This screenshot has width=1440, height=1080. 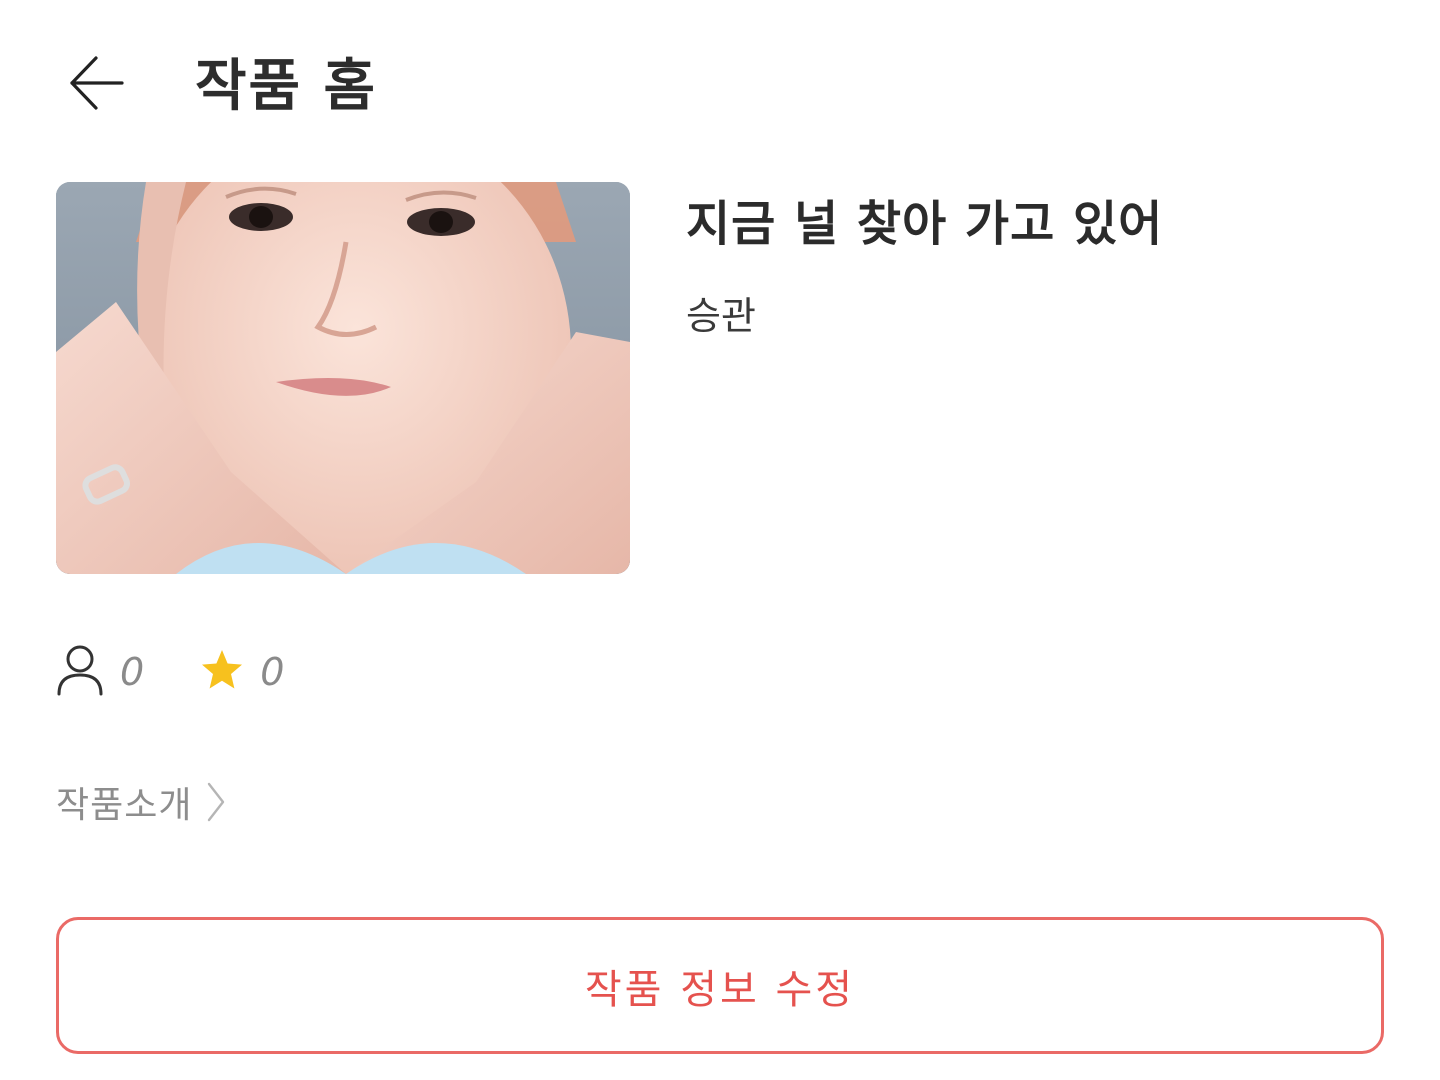 What do you see at coordinates (272, 672) in the screenshot?
I see `favorites-count: 0` at bounding box center [272, 672].